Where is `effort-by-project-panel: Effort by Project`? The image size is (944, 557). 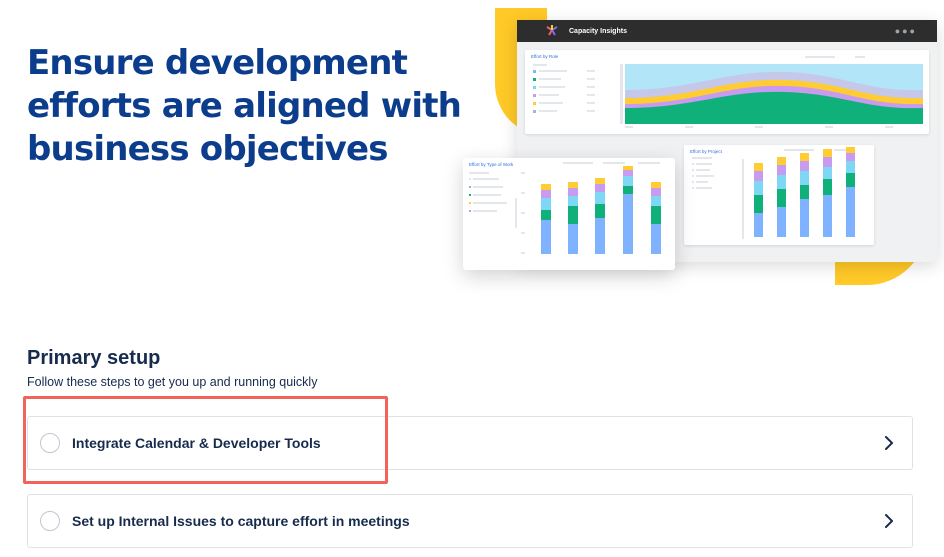
effort-by-project-panel: Effort by Project is located at coordinates (779, 195).